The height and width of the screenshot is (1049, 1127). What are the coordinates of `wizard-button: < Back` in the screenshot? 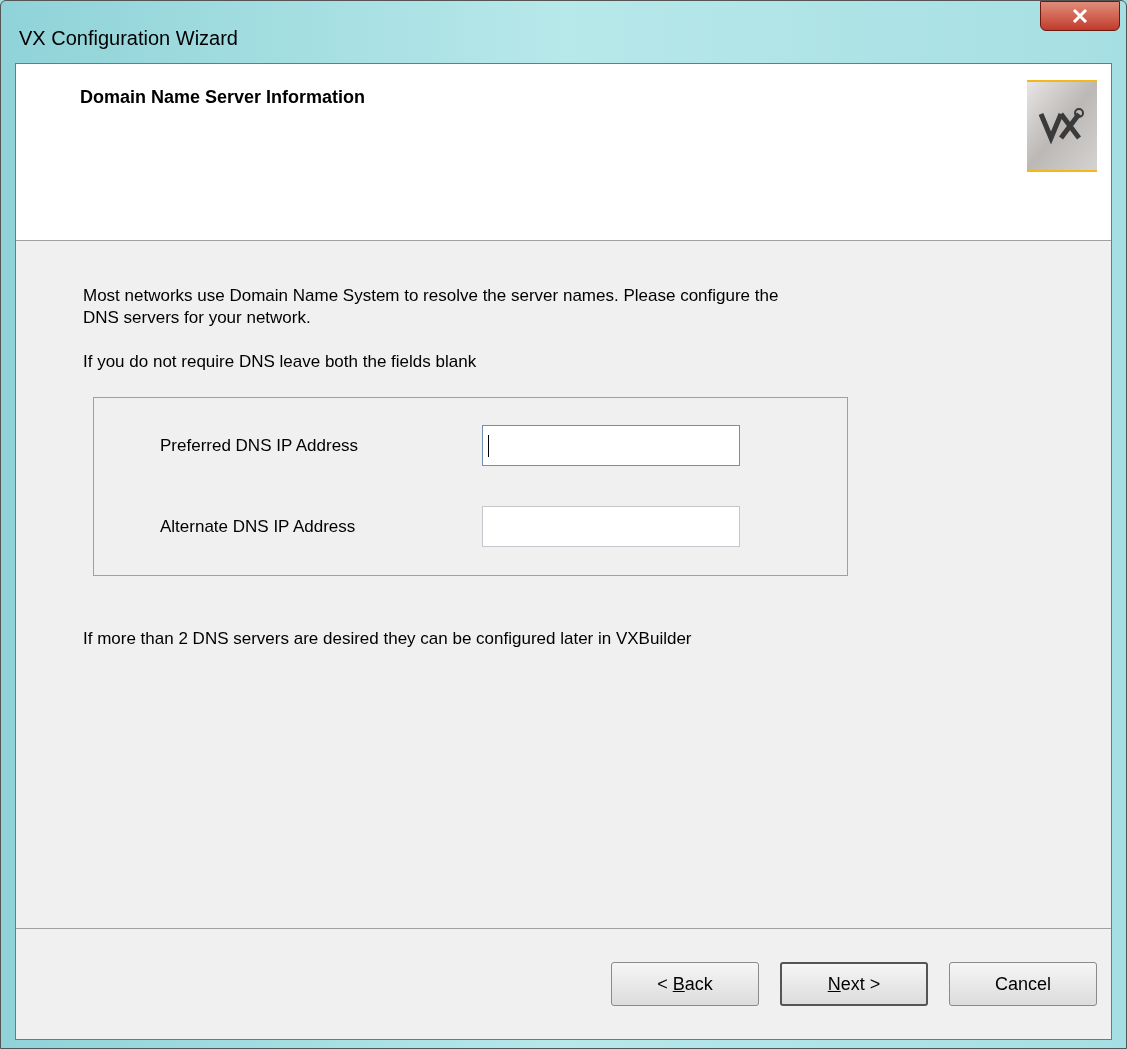 It's located at (685, 984).